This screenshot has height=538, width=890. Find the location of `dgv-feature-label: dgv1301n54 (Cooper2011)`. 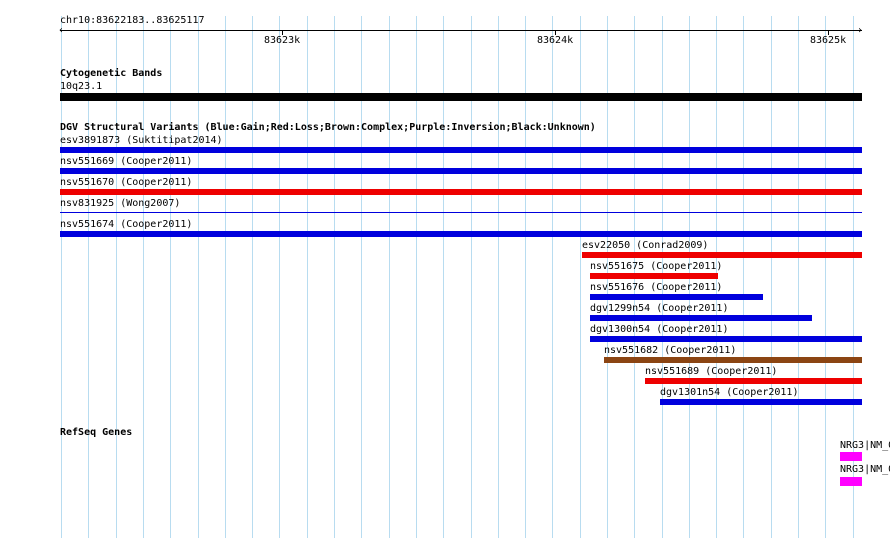

dgv-feature-label: dgv1301n54 (Cooper2011) is located at coordinates (729, 392).